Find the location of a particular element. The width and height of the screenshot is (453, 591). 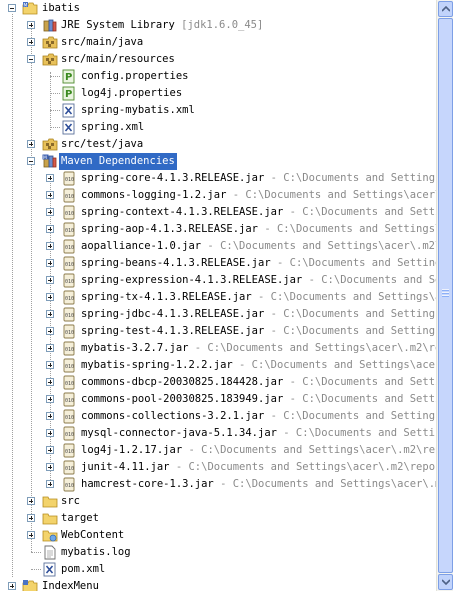

jar-name: spring-beans-4.1.3.RELEASE.jar is located at coordinates (176, 263).